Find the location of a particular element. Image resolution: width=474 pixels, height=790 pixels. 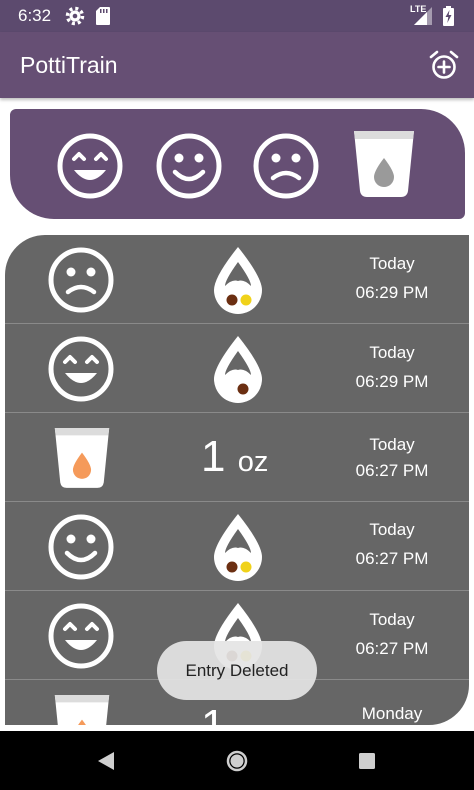

sd-card-icon is located at coordinates (103, 16).